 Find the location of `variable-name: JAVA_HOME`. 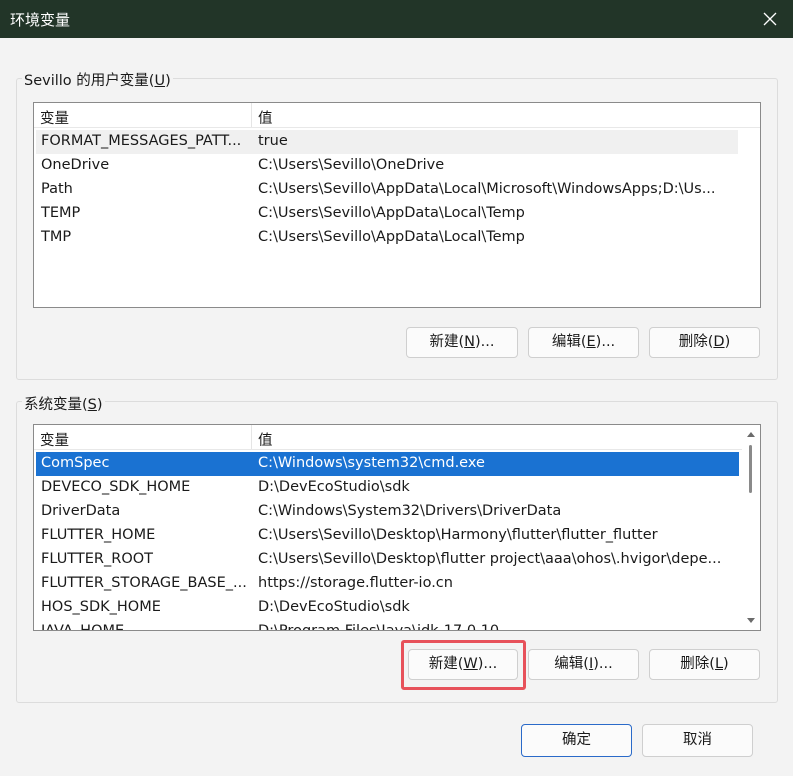

variable-name: JAVA_HOME is located at coordinates (83, 627).